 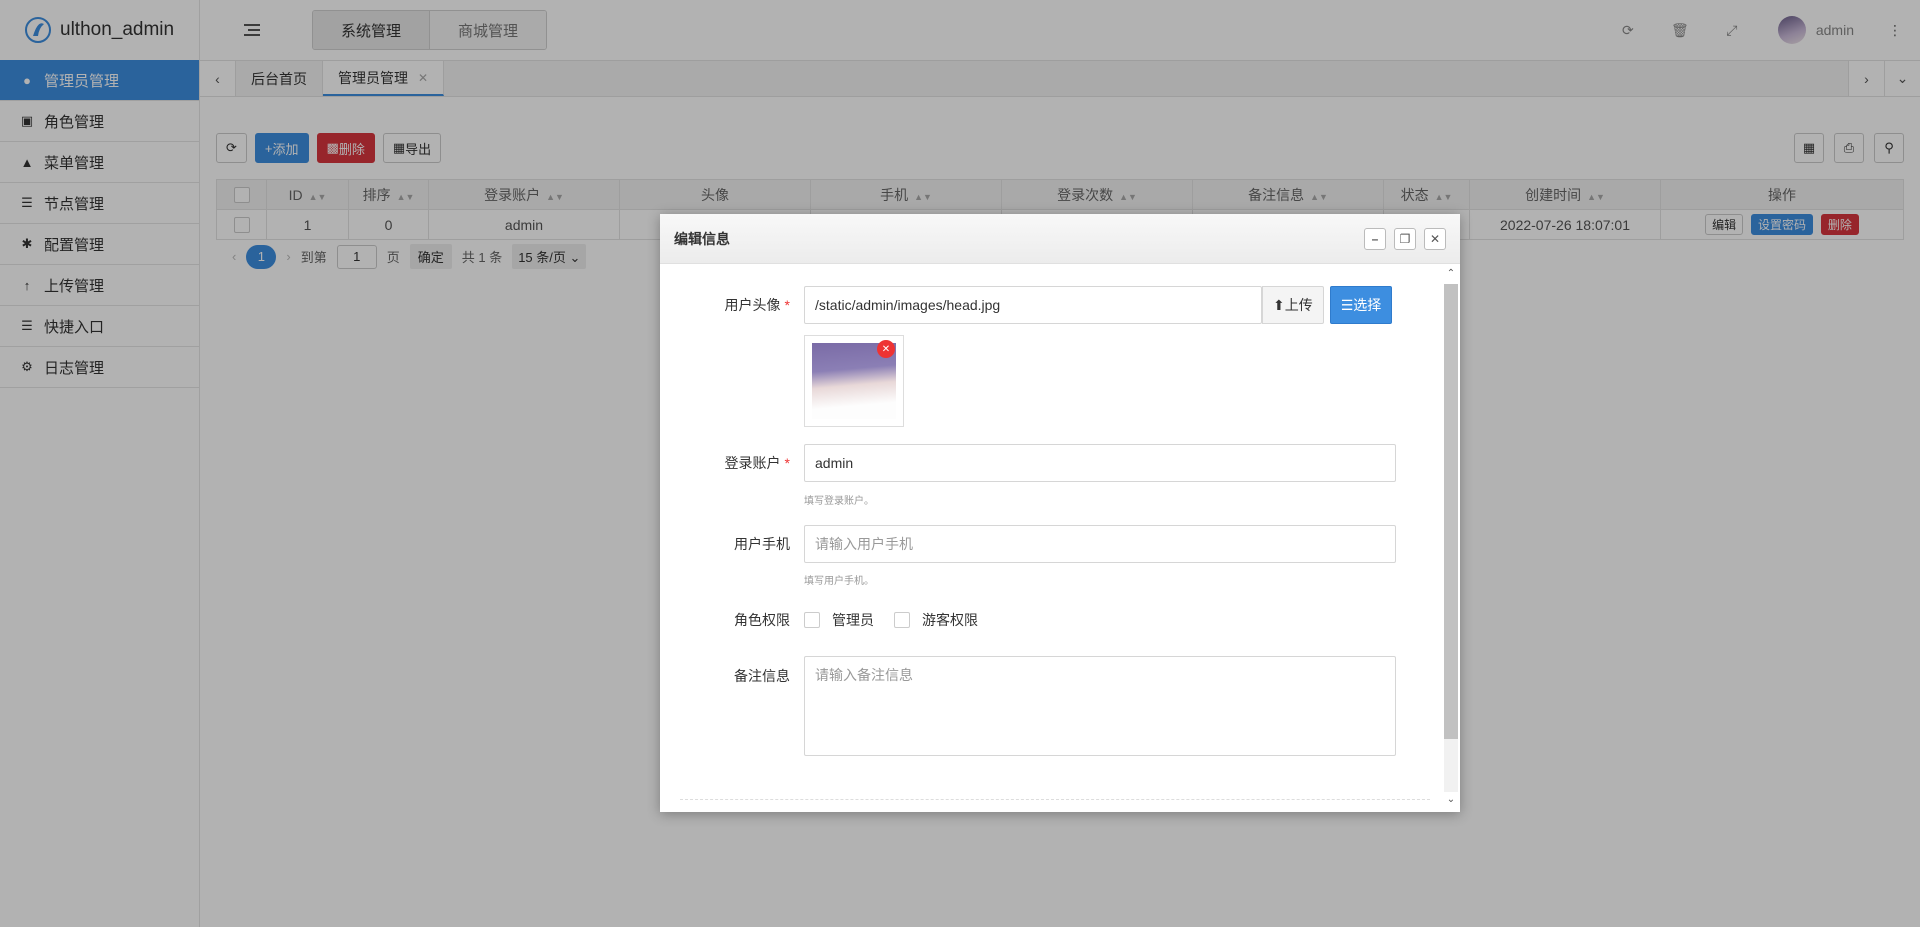 I want to click on role-admin-checkbox: 管理员, so click(x=839, y=620).